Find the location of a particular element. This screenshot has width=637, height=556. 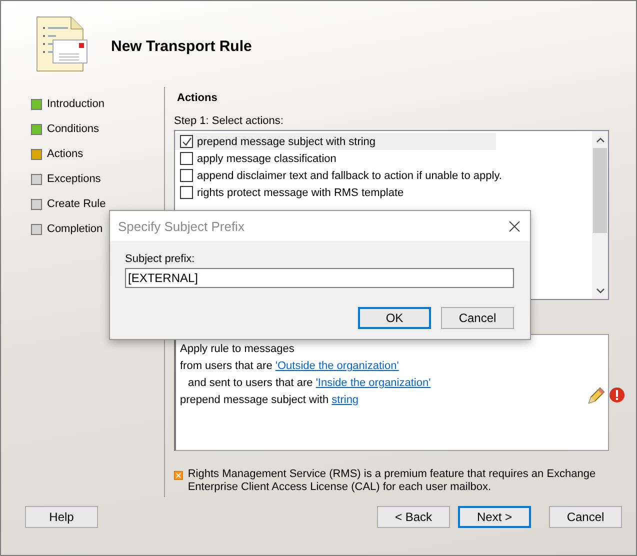

step-label: Introduction is located at coordinates (75, 104).